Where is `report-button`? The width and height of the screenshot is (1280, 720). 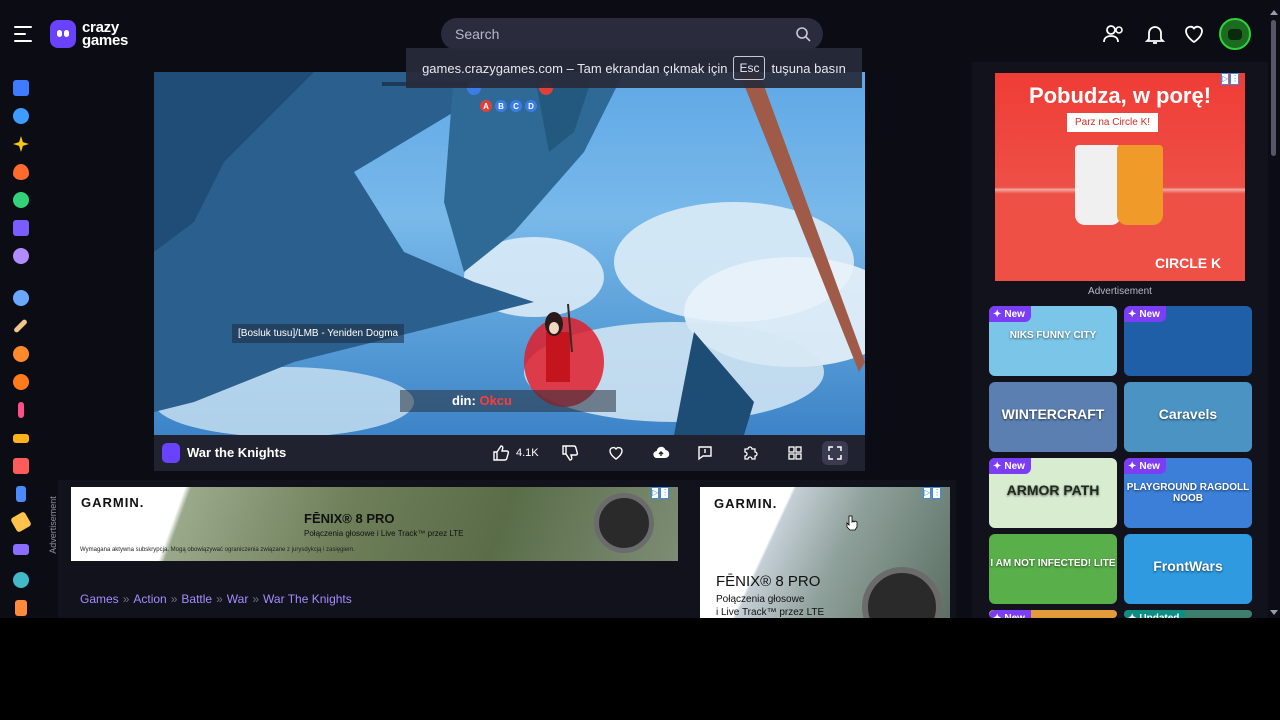
report-button is located at coordinates (705, 453).